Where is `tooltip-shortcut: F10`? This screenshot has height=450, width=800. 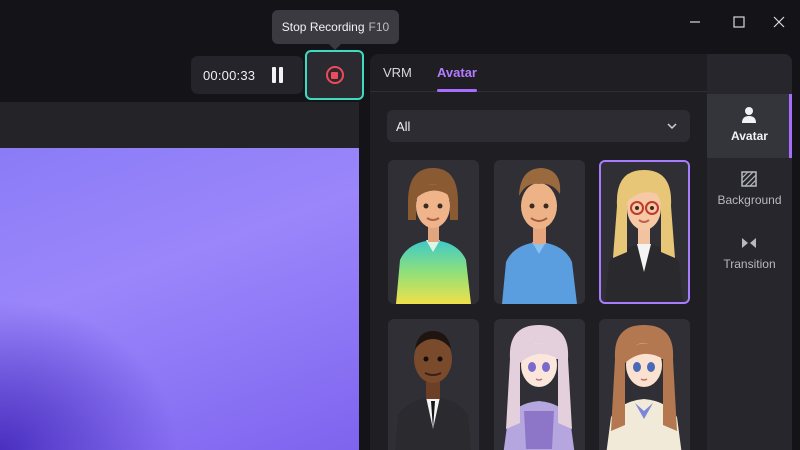 tooltip-shortcut: F10 is located at coordinates (379, 27).